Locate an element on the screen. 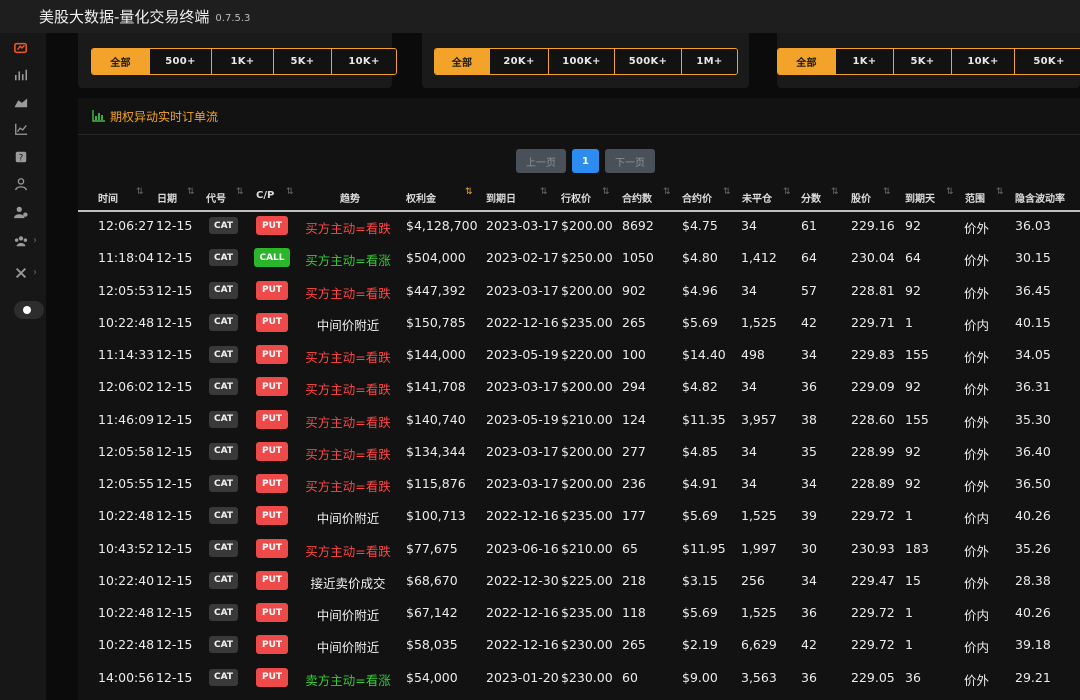  column-header: 行权价 is located at coordinates (576, 197).